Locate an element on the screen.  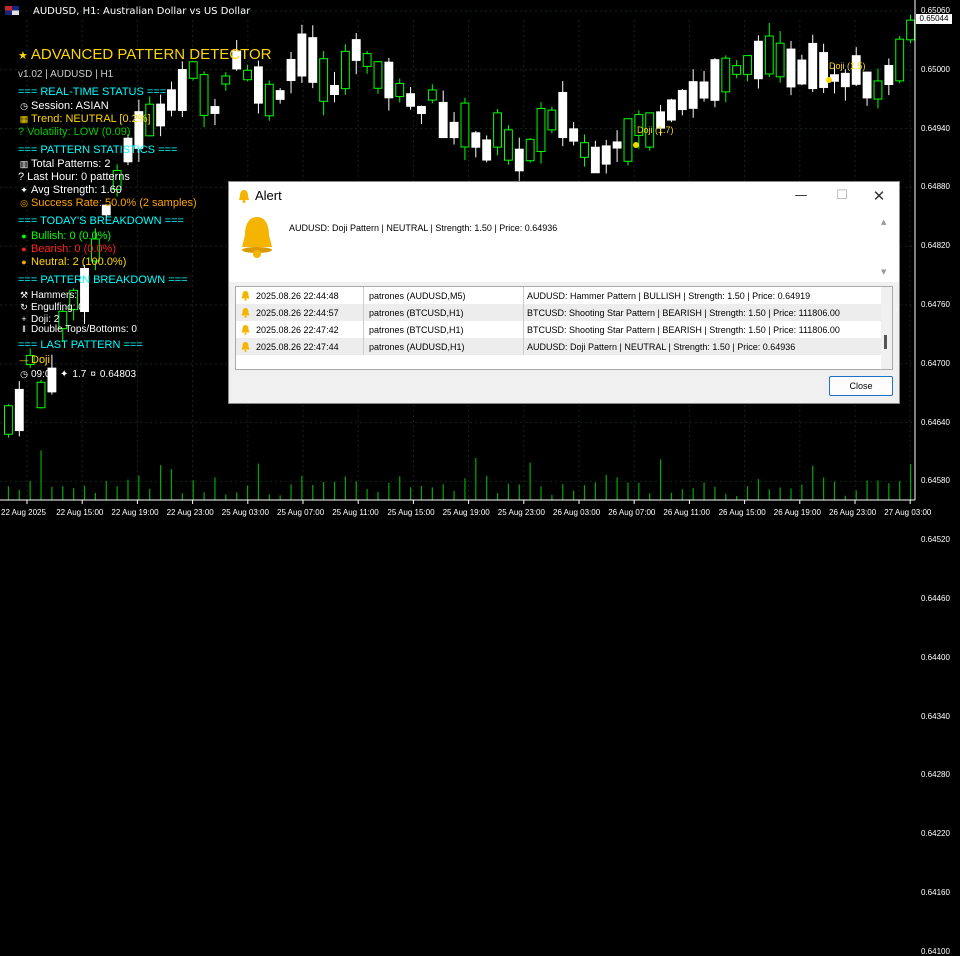
alert-titlebar: Alert — ☐ ✕ is located at coordinates (564, 196).